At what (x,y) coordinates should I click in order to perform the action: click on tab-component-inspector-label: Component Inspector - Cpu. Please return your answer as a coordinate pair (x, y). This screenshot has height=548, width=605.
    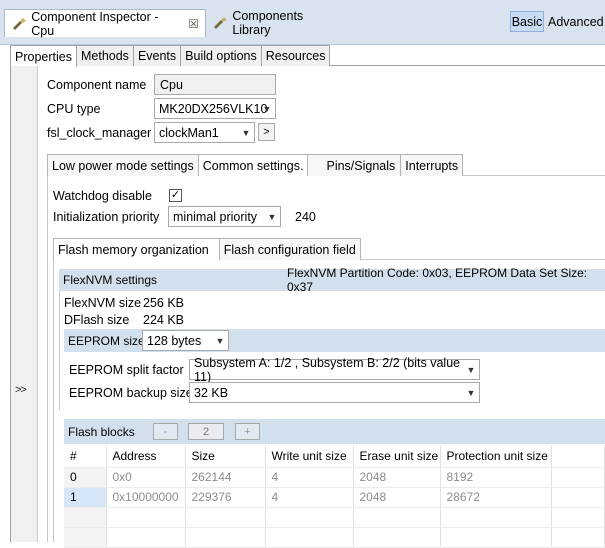
    Looking at the image, I should click on (95, 23).